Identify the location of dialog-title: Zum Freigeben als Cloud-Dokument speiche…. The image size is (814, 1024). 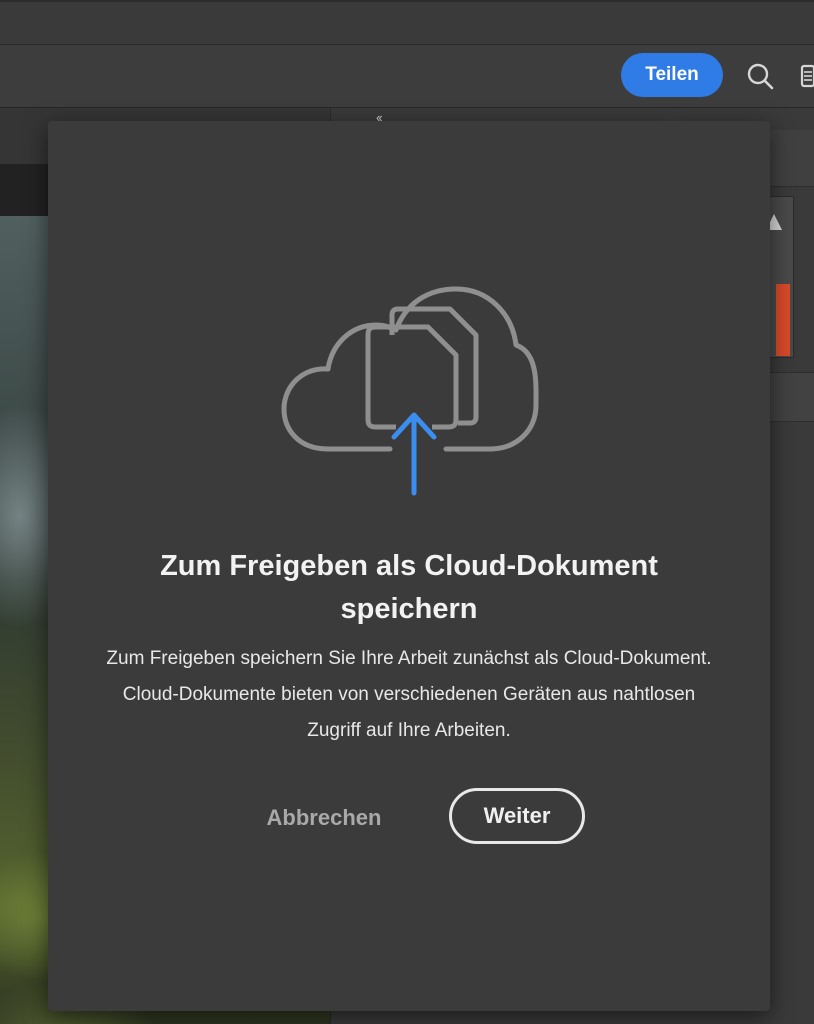
(409, 587).